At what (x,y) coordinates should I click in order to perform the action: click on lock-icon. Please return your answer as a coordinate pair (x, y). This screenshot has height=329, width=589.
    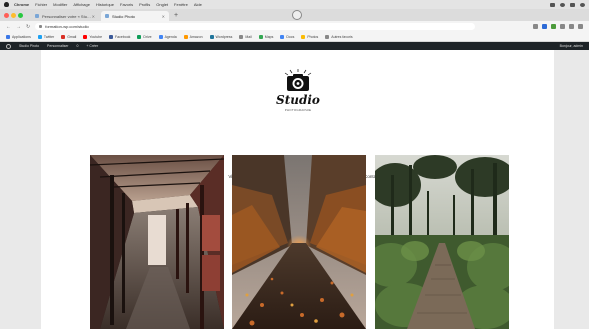
    Looking at the image, I should click on (41, 26).